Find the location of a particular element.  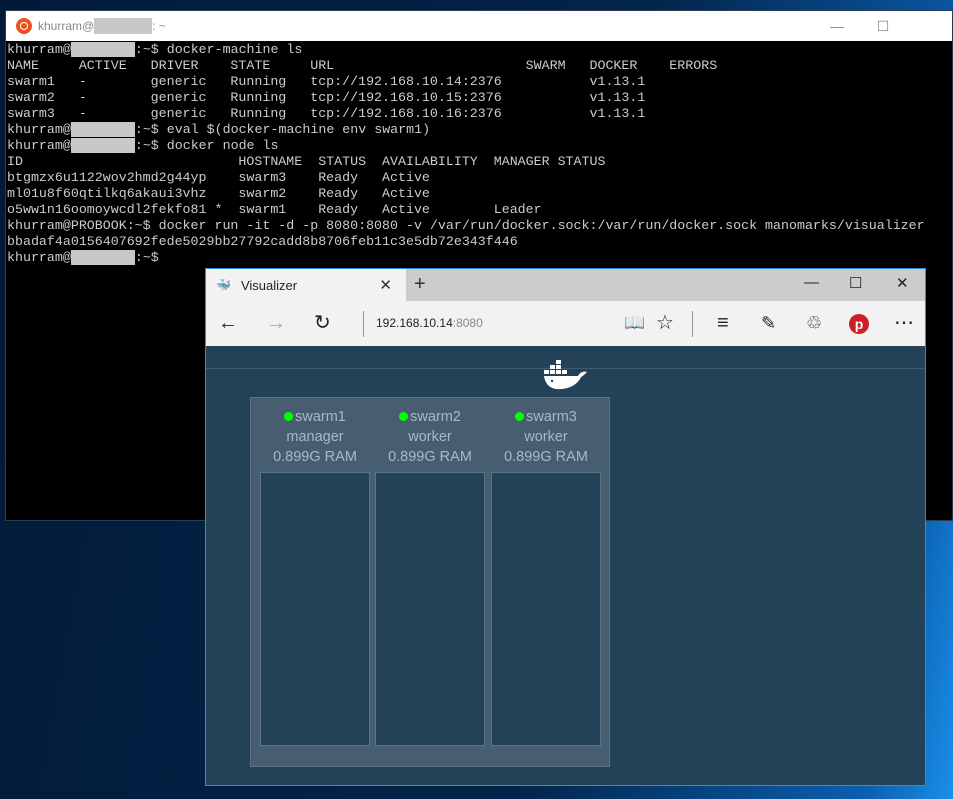

terminal-line: khurram@ :~$ is located at coordinates (479, 258).